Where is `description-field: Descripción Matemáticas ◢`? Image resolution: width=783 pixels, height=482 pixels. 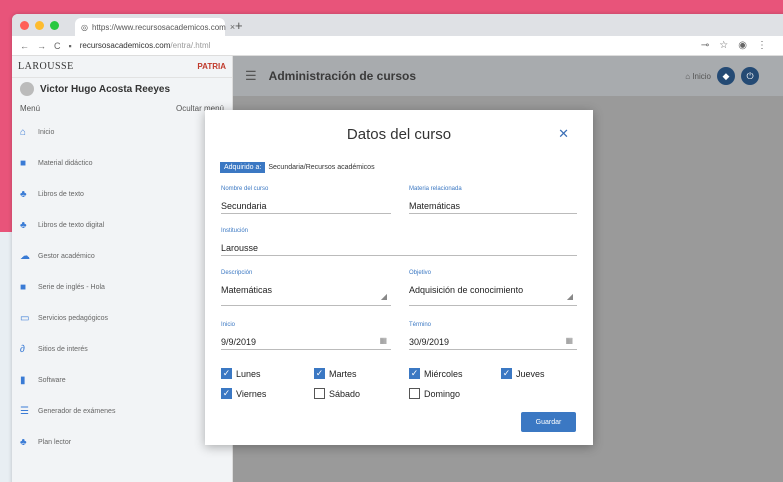
description-field: Descripción Matemáticas ◢ is located at coordinates (306, 288).